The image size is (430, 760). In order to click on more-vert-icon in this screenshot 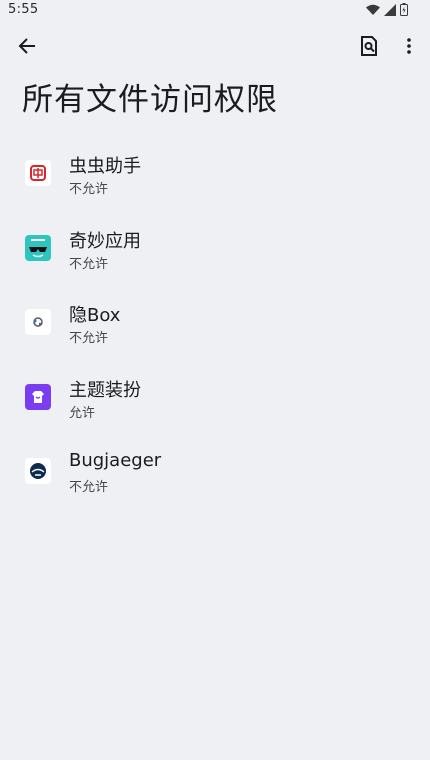, I will do `click(409, 48)`.